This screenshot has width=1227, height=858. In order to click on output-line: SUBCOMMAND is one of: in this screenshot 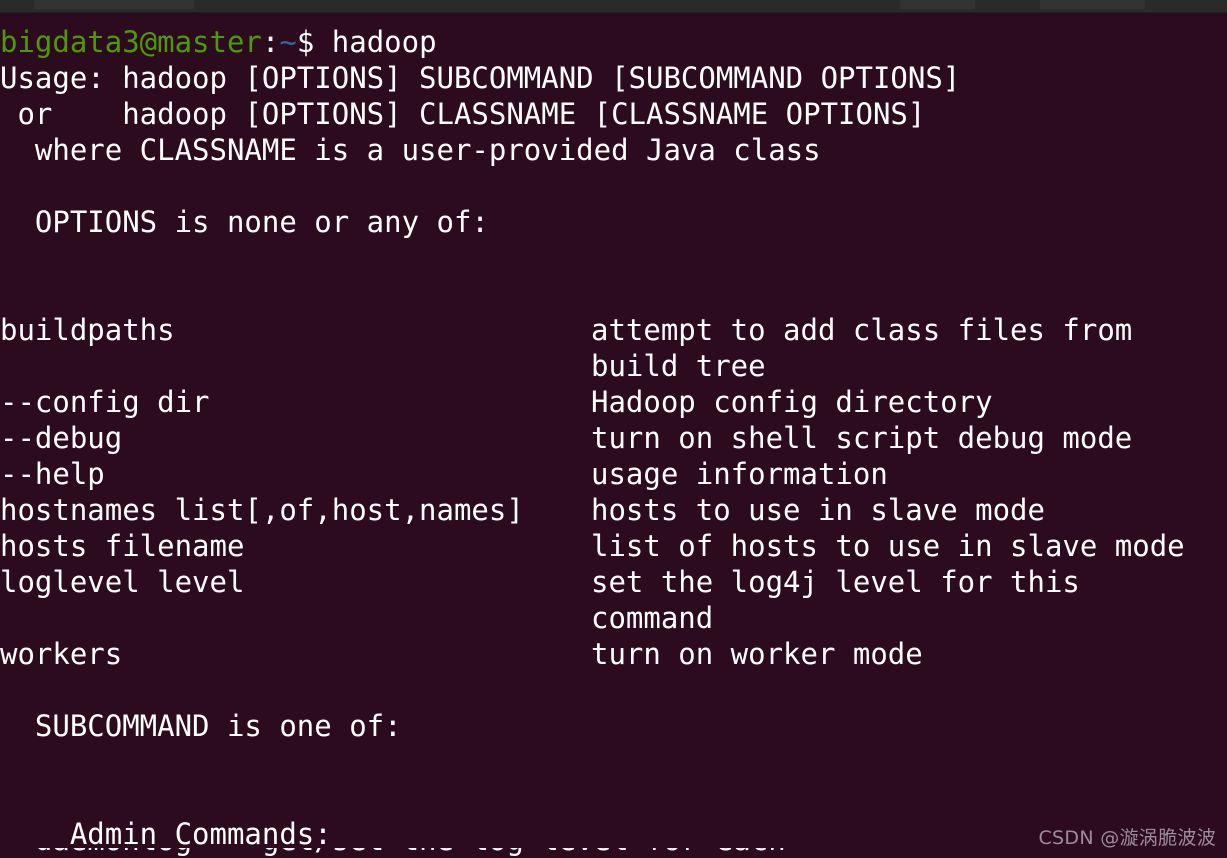, I will do `click(201, 726)`.